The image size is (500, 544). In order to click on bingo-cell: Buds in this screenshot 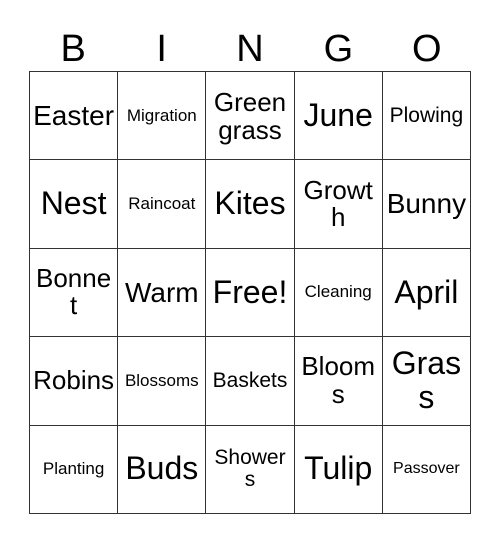, I will do `click(162, 469)`.